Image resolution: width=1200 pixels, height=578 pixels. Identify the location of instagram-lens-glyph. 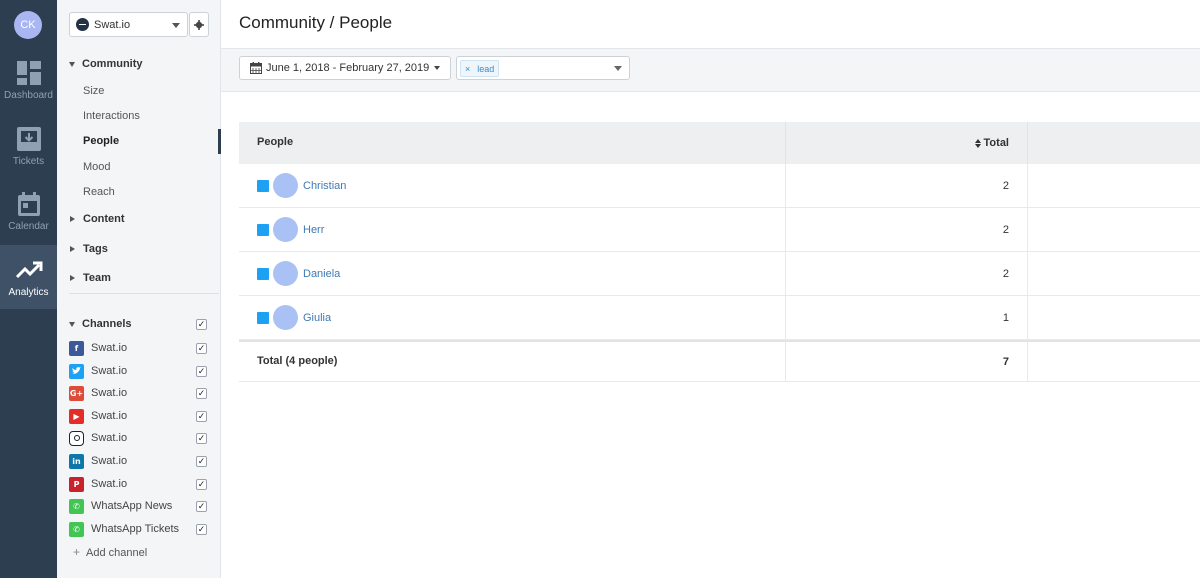
(76, 438).